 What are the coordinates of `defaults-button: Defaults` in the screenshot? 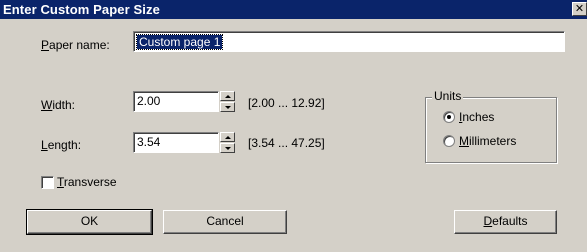 It's located at (505, 222).